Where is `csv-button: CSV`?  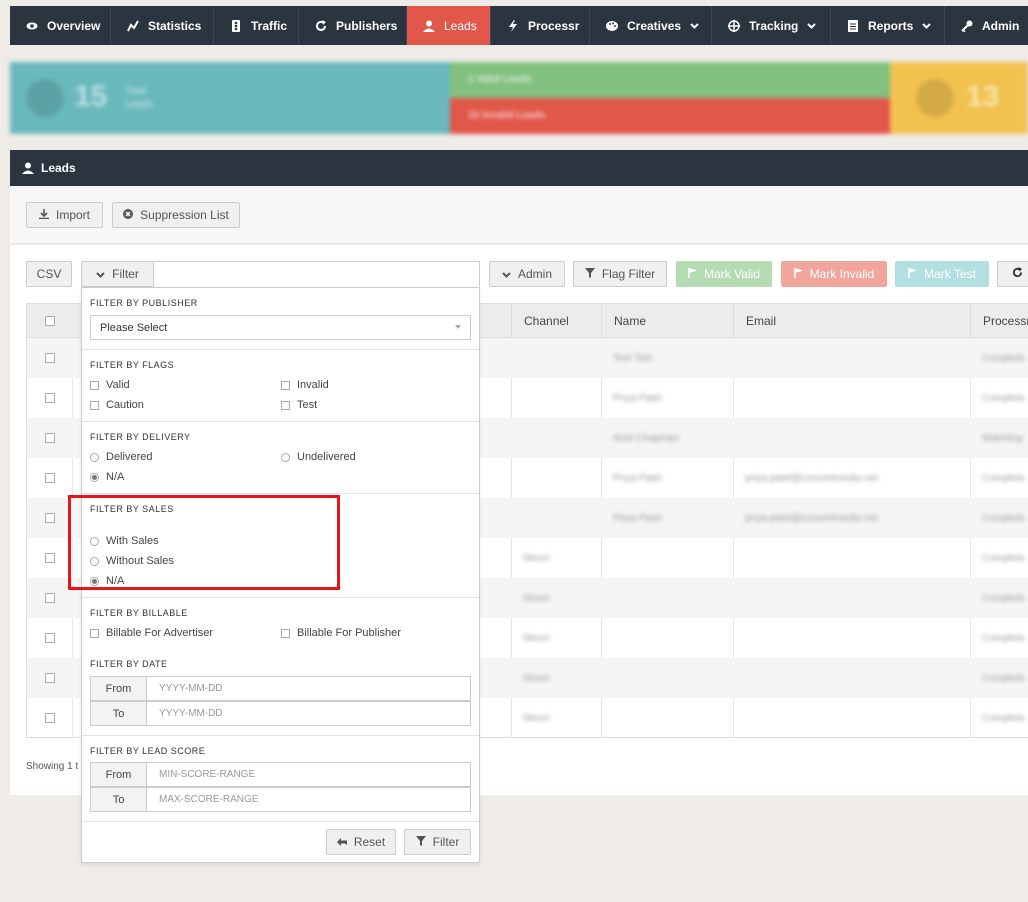 csv-button: CSV is located at coordinates (49, 274).